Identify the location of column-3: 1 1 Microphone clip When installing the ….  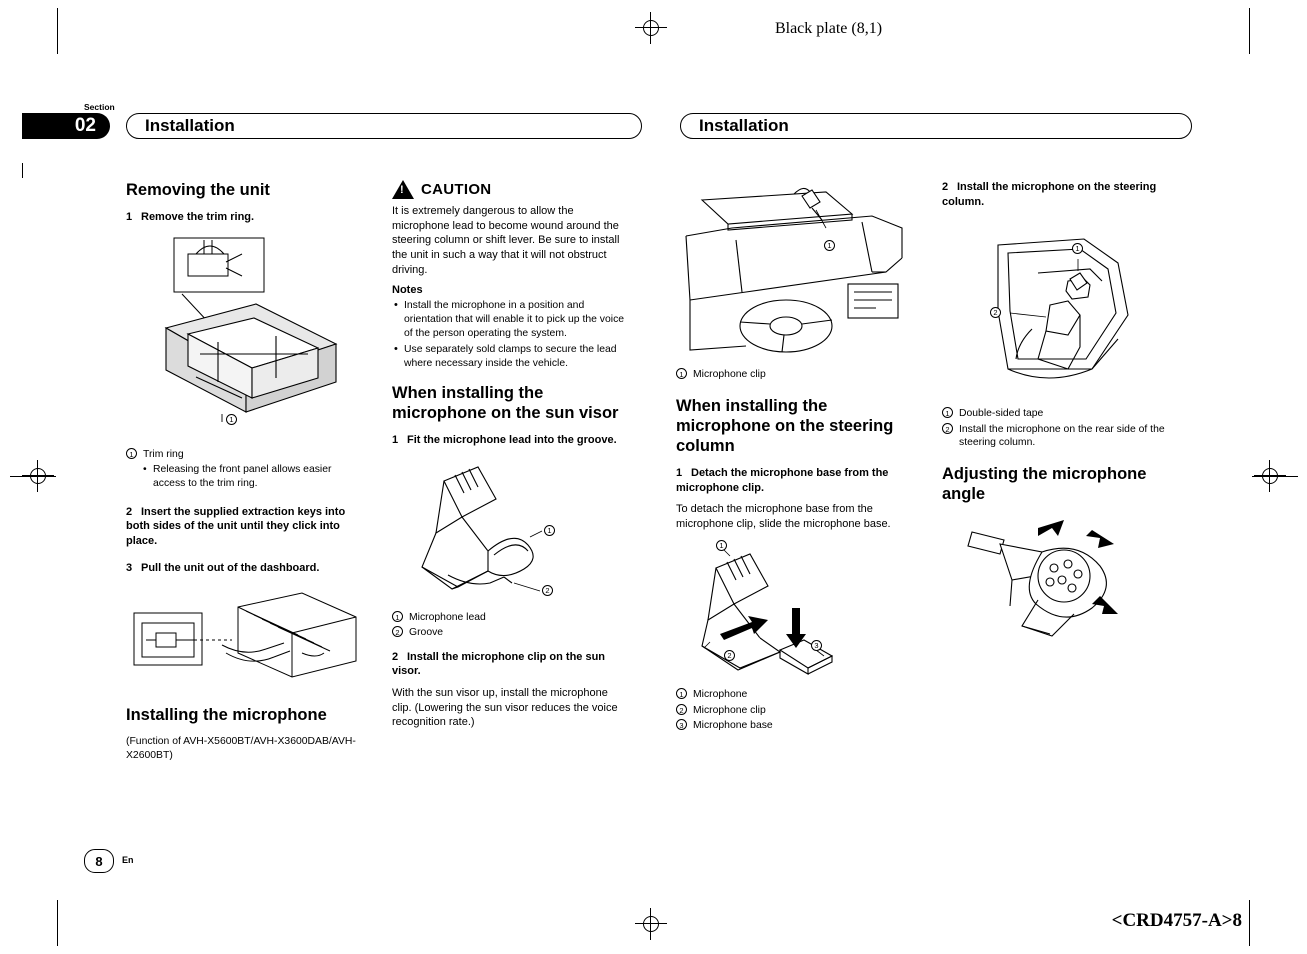
(794, 461).